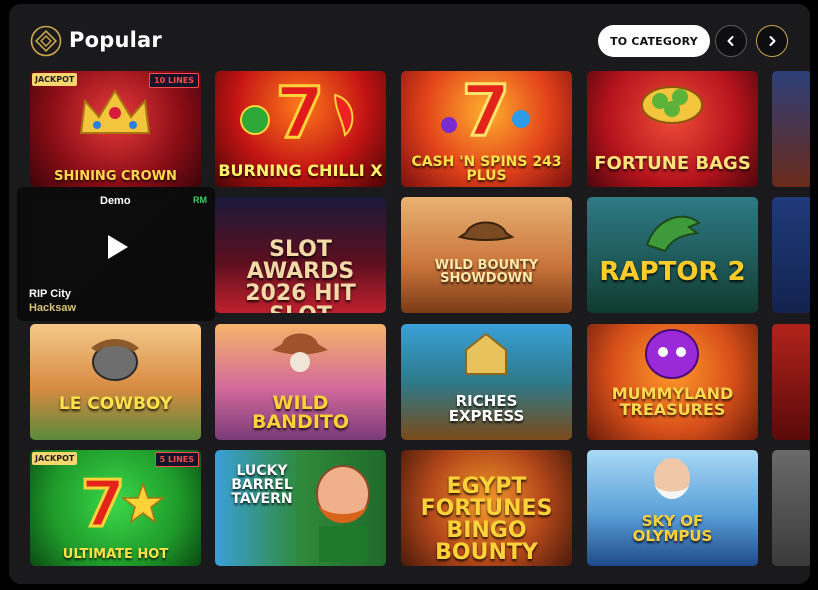 Image resolution: width=818 pixels, height=590 pixels. Describe the element at coordinates (174, 80) in the screenshot. I see `lines-badge: 10 LINES` at that location.